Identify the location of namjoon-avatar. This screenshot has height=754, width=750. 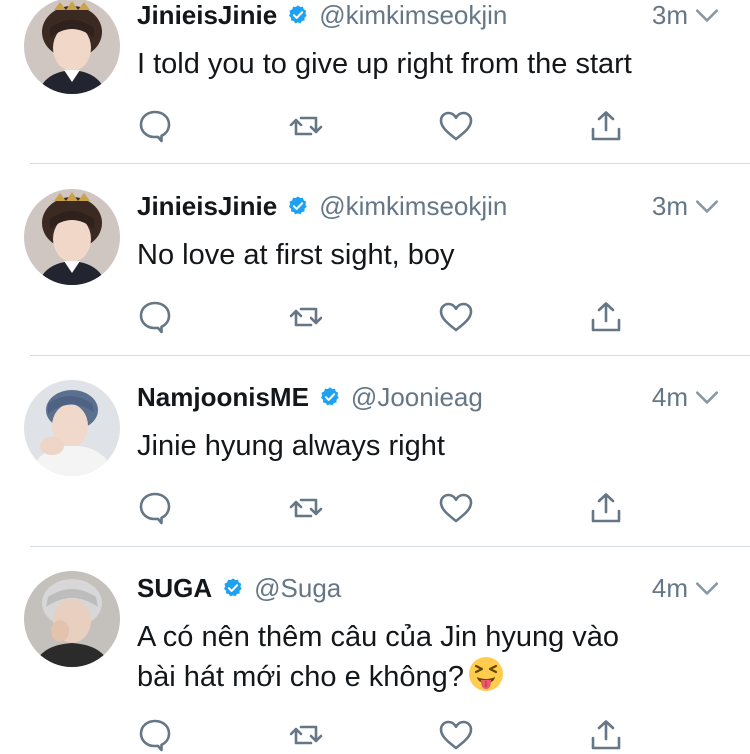
(72, 428).